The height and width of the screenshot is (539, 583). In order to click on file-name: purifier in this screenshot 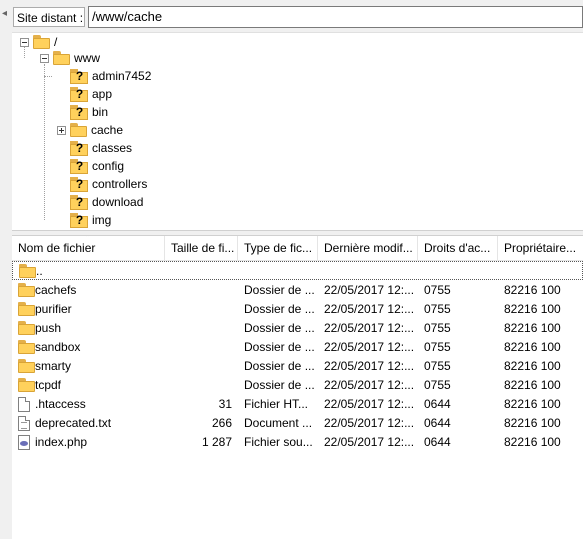, I will do `click(53, 309)`.